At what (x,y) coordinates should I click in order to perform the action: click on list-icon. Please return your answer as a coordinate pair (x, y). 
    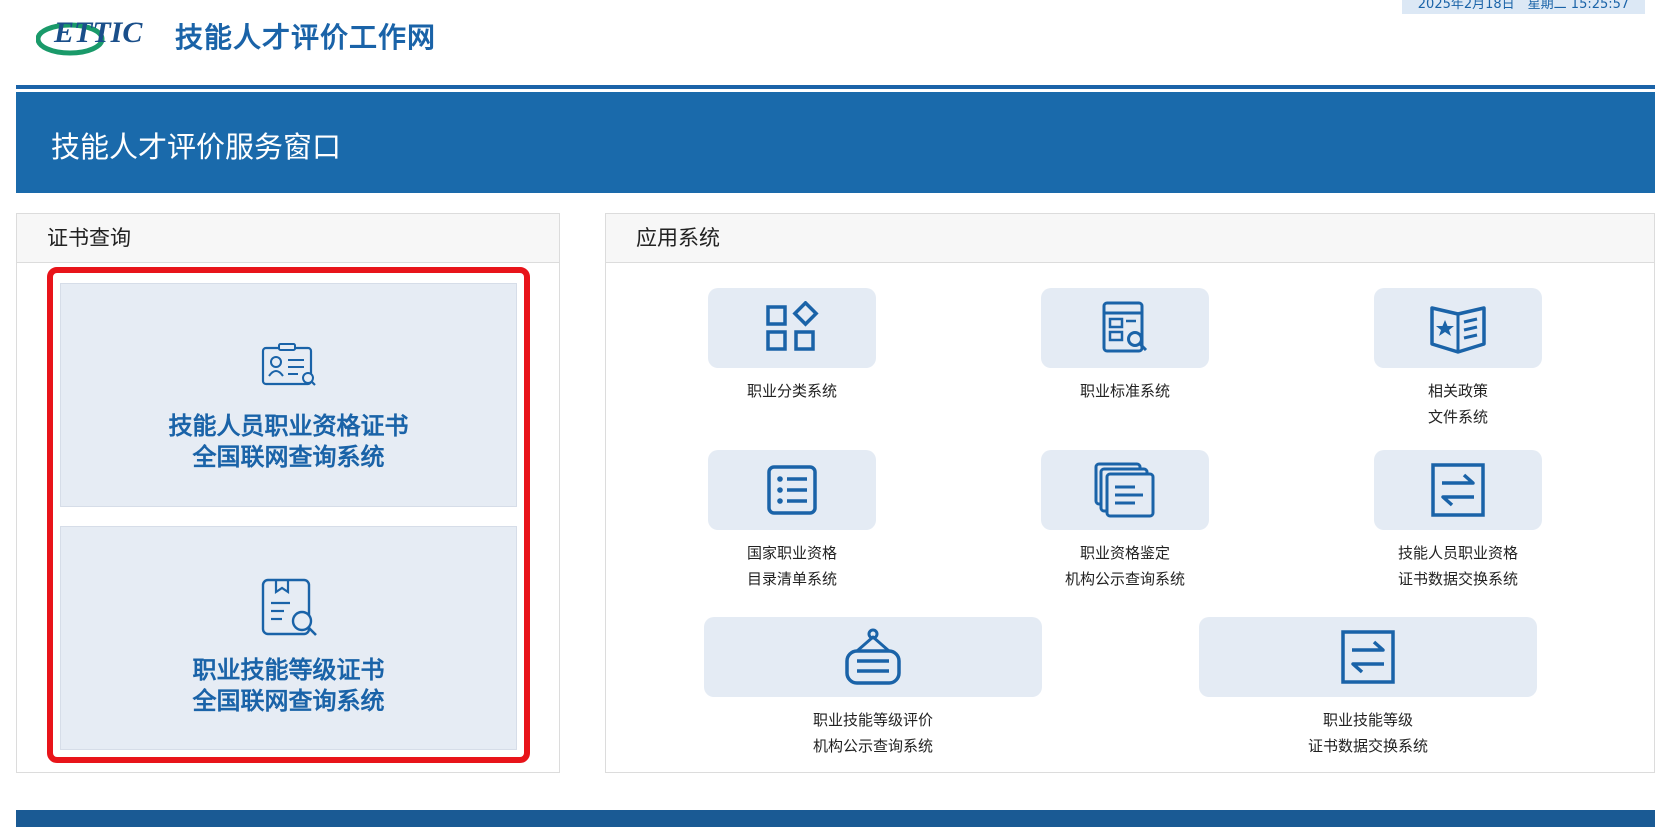
    Looking at the image, I should click on (792, 490).